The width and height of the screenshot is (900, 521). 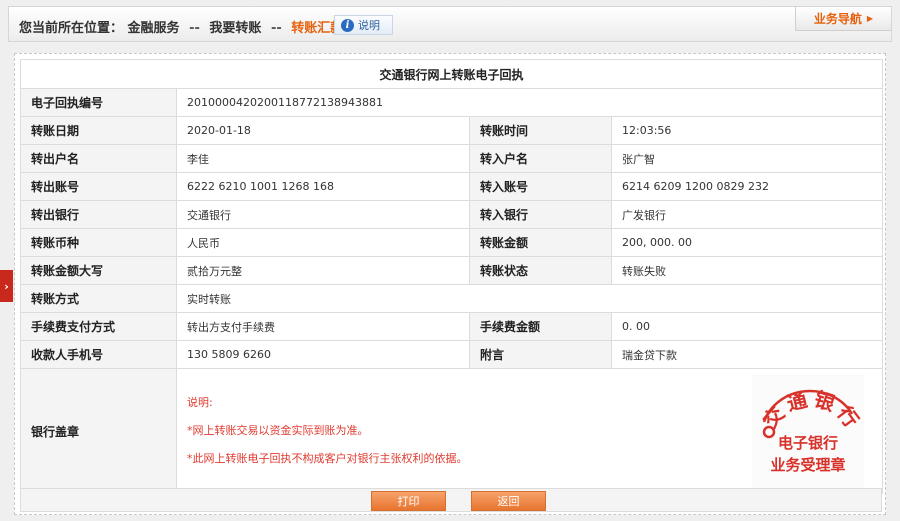 I want to click on table-row: 转账日期 2020-01-18 转账时间 12:03:56, so click(x=452, y=130).